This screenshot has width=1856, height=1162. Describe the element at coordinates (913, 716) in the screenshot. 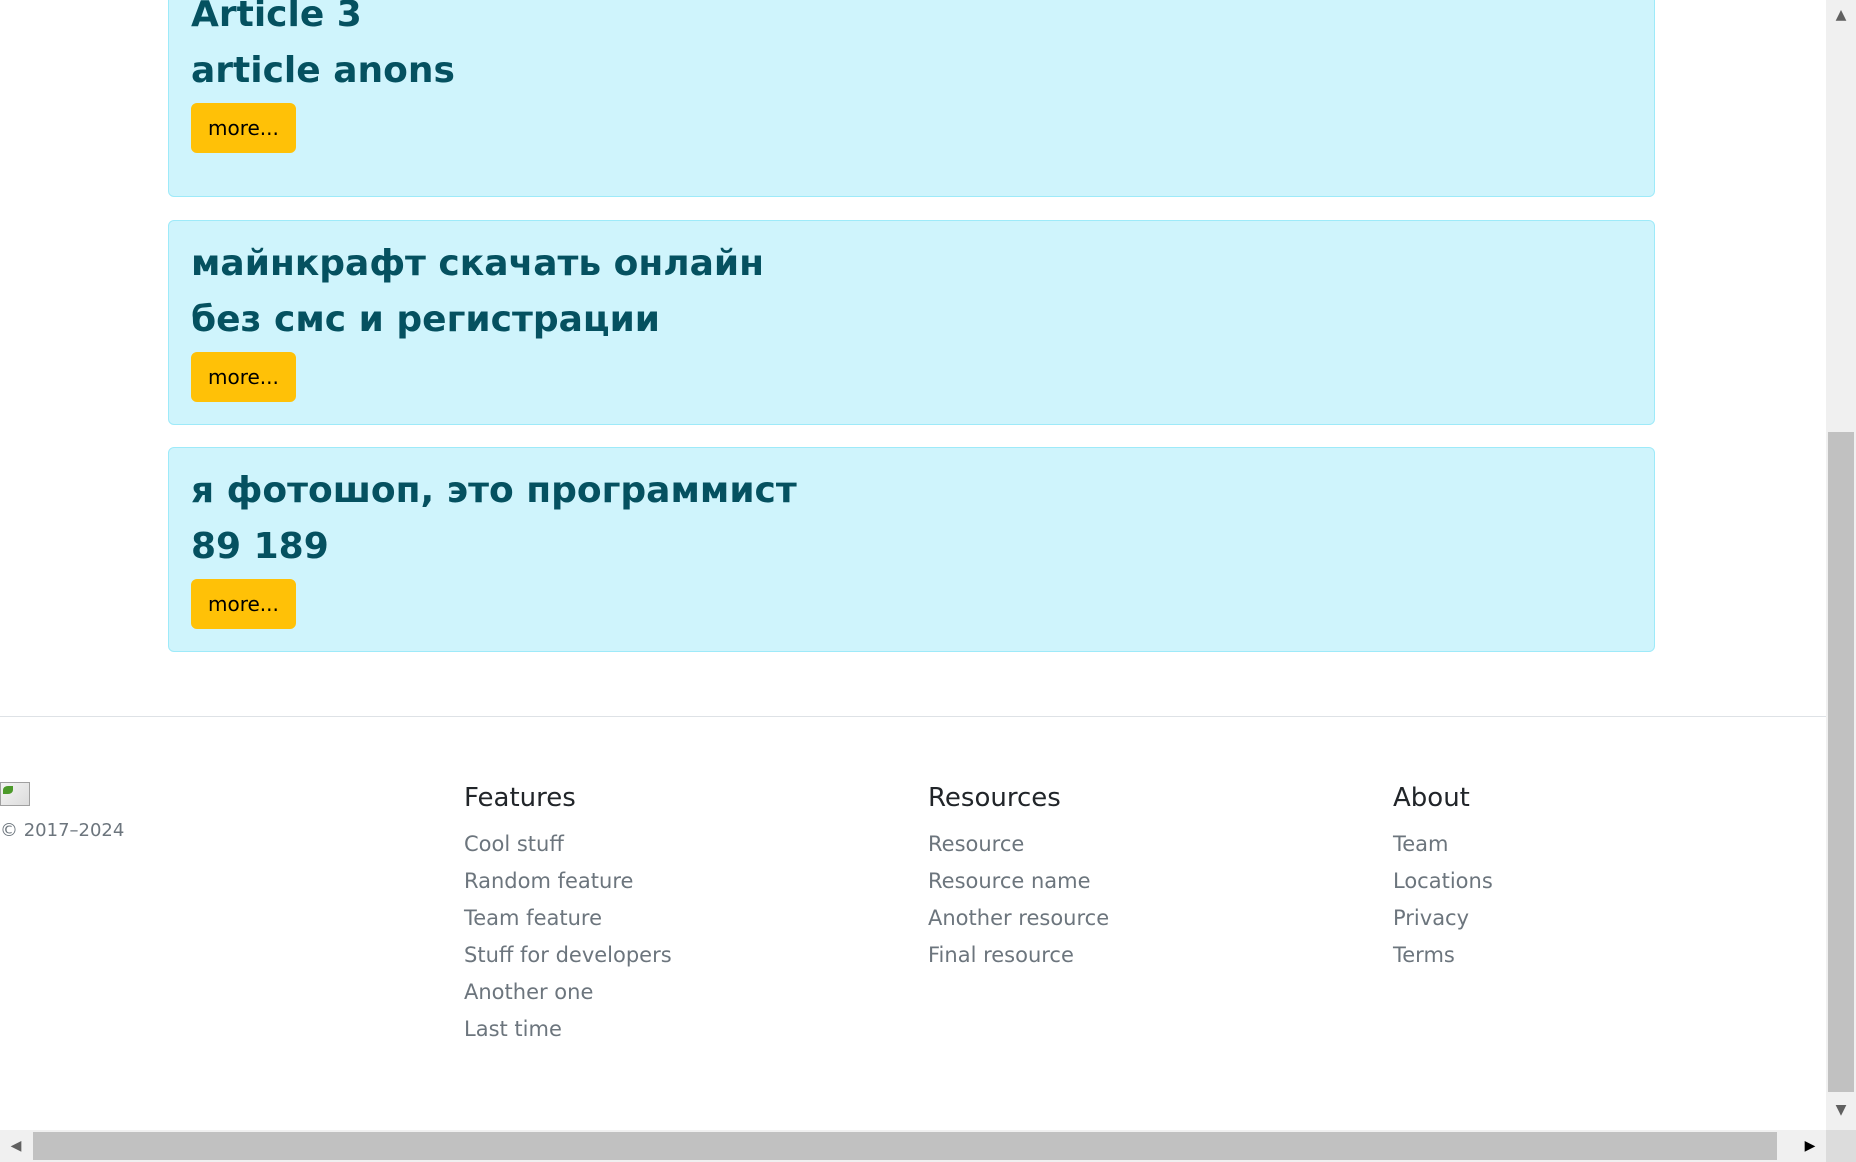

I see `footer-divider` at that location.